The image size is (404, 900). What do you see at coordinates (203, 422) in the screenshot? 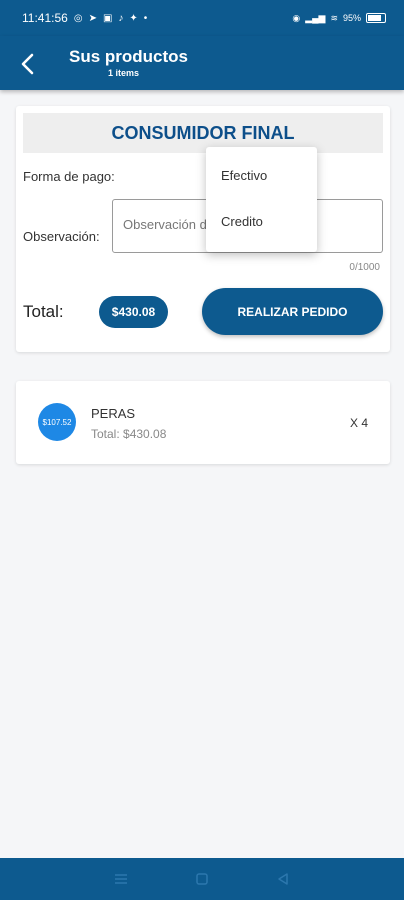
I see `list-item: $107.52 PERAS Total: $430.08 X 4` at bounding box center [203, 422].